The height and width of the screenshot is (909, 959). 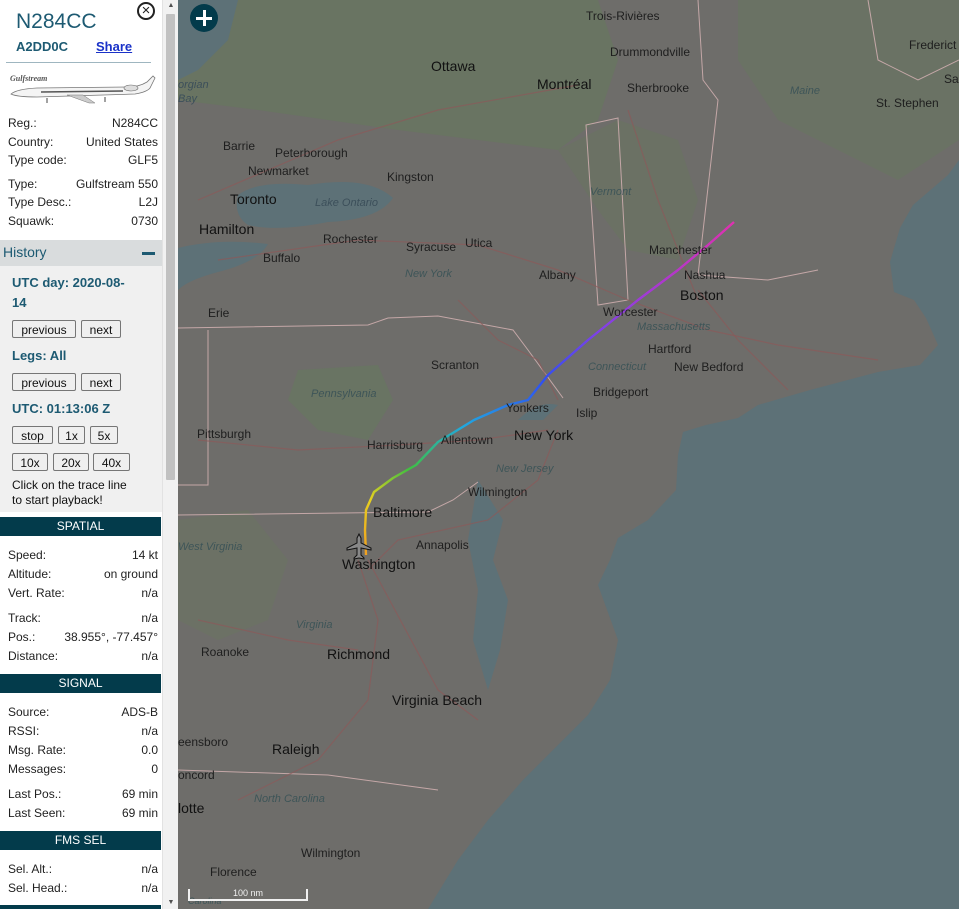 What do you see at coordinates (30, 462) in the screenshot?
I see `speed-10x-button: 10x` at bounding box center [30, 462].